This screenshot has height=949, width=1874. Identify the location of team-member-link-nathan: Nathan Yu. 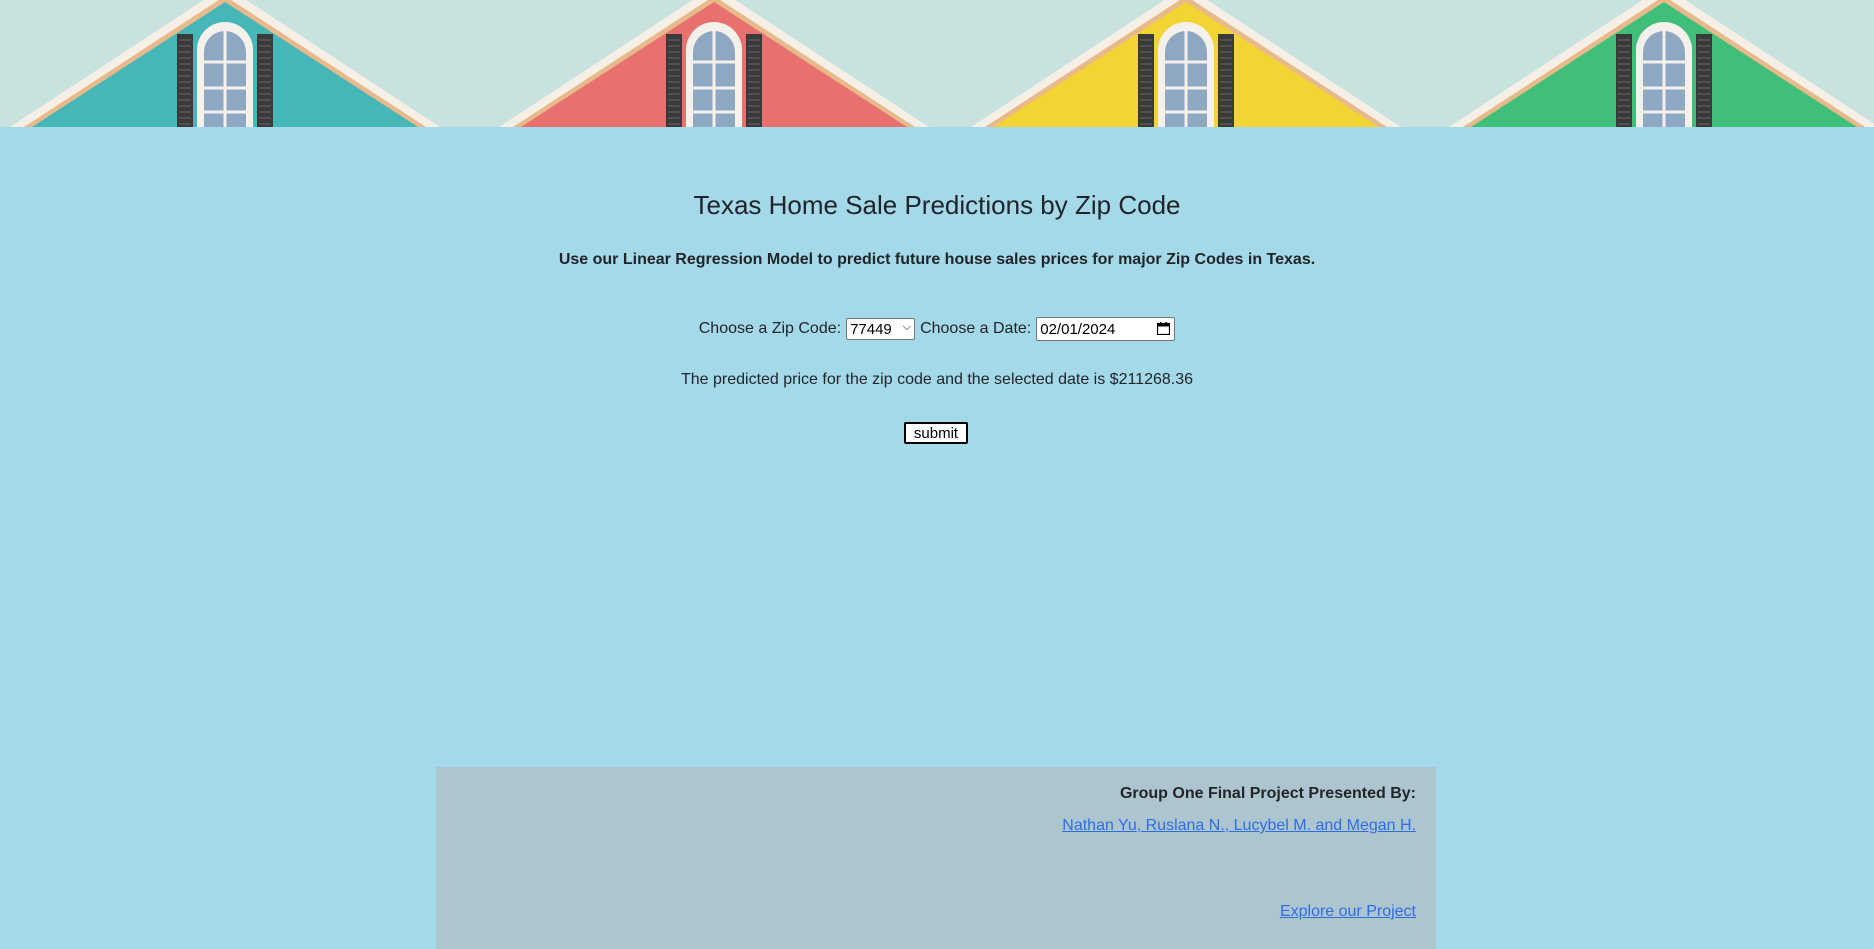
(1099, 825).